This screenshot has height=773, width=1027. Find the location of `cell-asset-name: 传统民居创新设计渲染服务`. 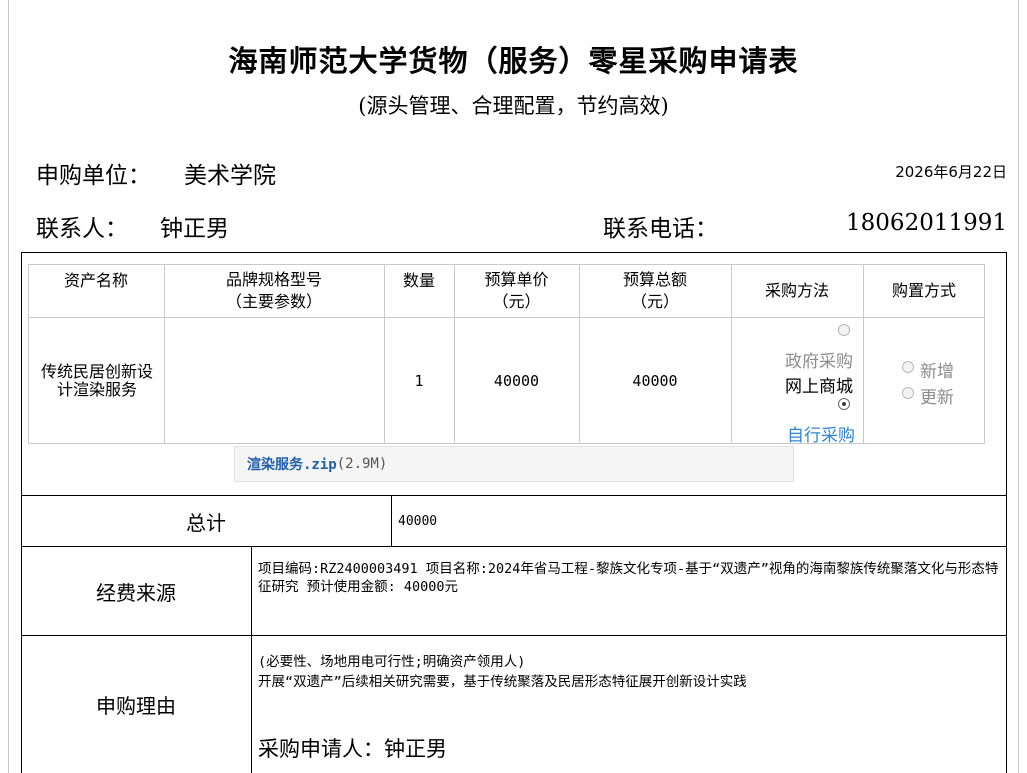

cell-asset-name: 传统民居创新设计渲染服务 is located at coordinates (96, 380).